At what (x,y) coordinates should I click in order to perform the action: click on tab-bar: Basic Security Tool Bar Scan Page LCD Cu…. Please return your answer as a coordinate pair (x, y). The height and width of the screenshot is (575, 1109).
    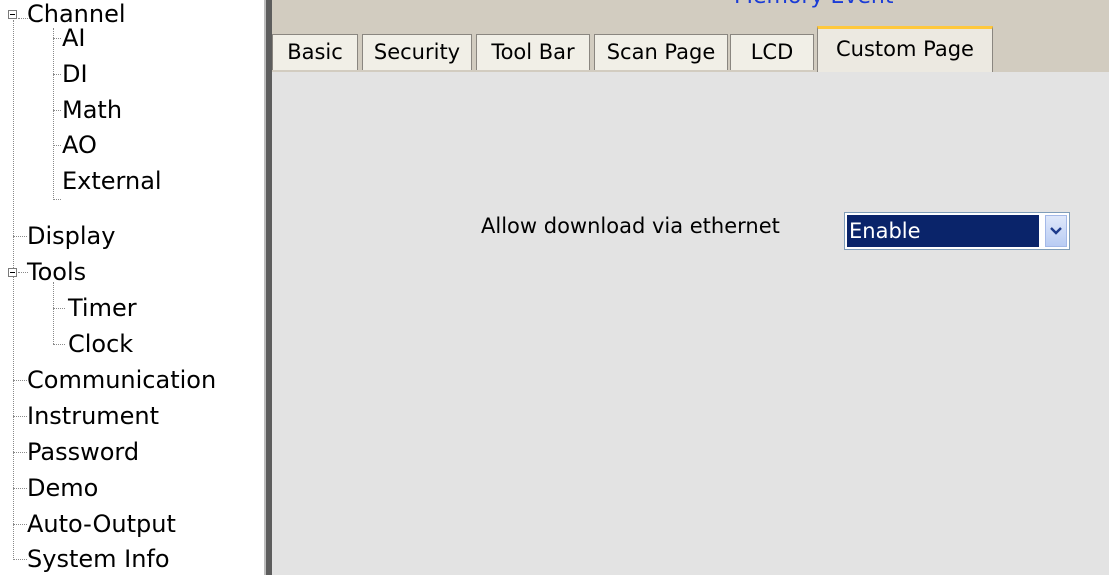
    Looking at the image, I should click on (690, 40).